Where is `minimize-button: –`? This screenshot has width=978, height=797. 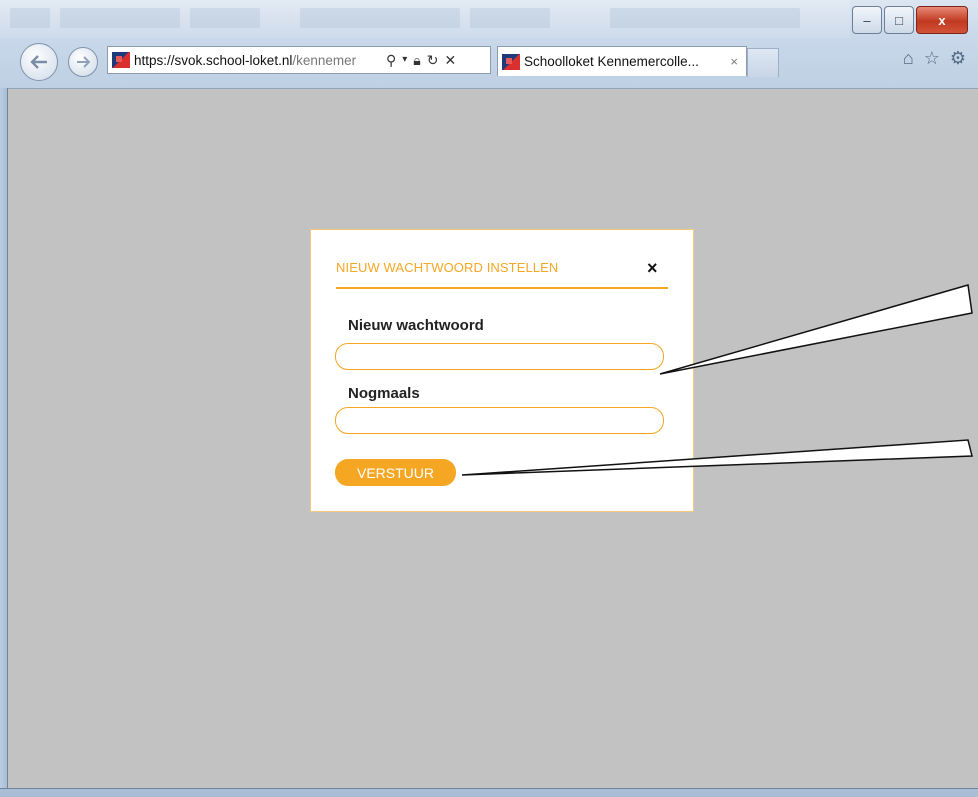
minimize-button: – is located at coordinates (867, 20).